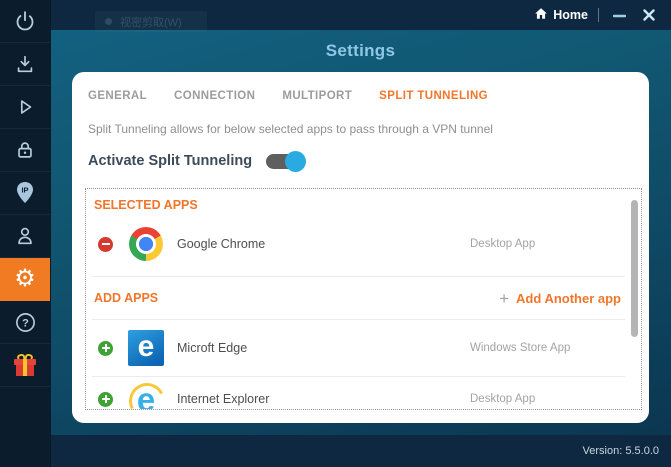 This screenshot has height=467, width=671. What do you see at coordinates (433, 96) in the screenshot?
I see `tab-split-tunneling: SPLIT TUNNELING` at bounding box center [433, 96].